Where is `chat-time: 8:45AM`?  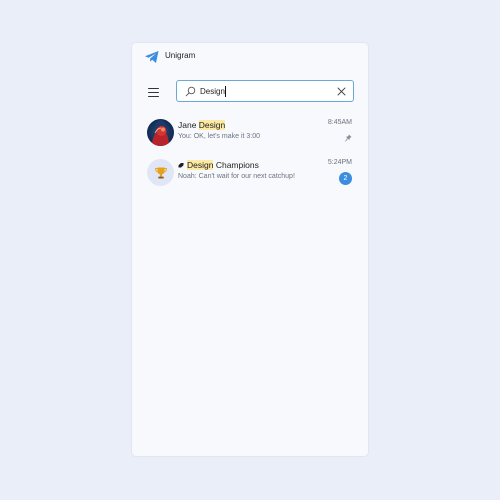 chat-time: 8:45AM is located at coordinates (339, 122).